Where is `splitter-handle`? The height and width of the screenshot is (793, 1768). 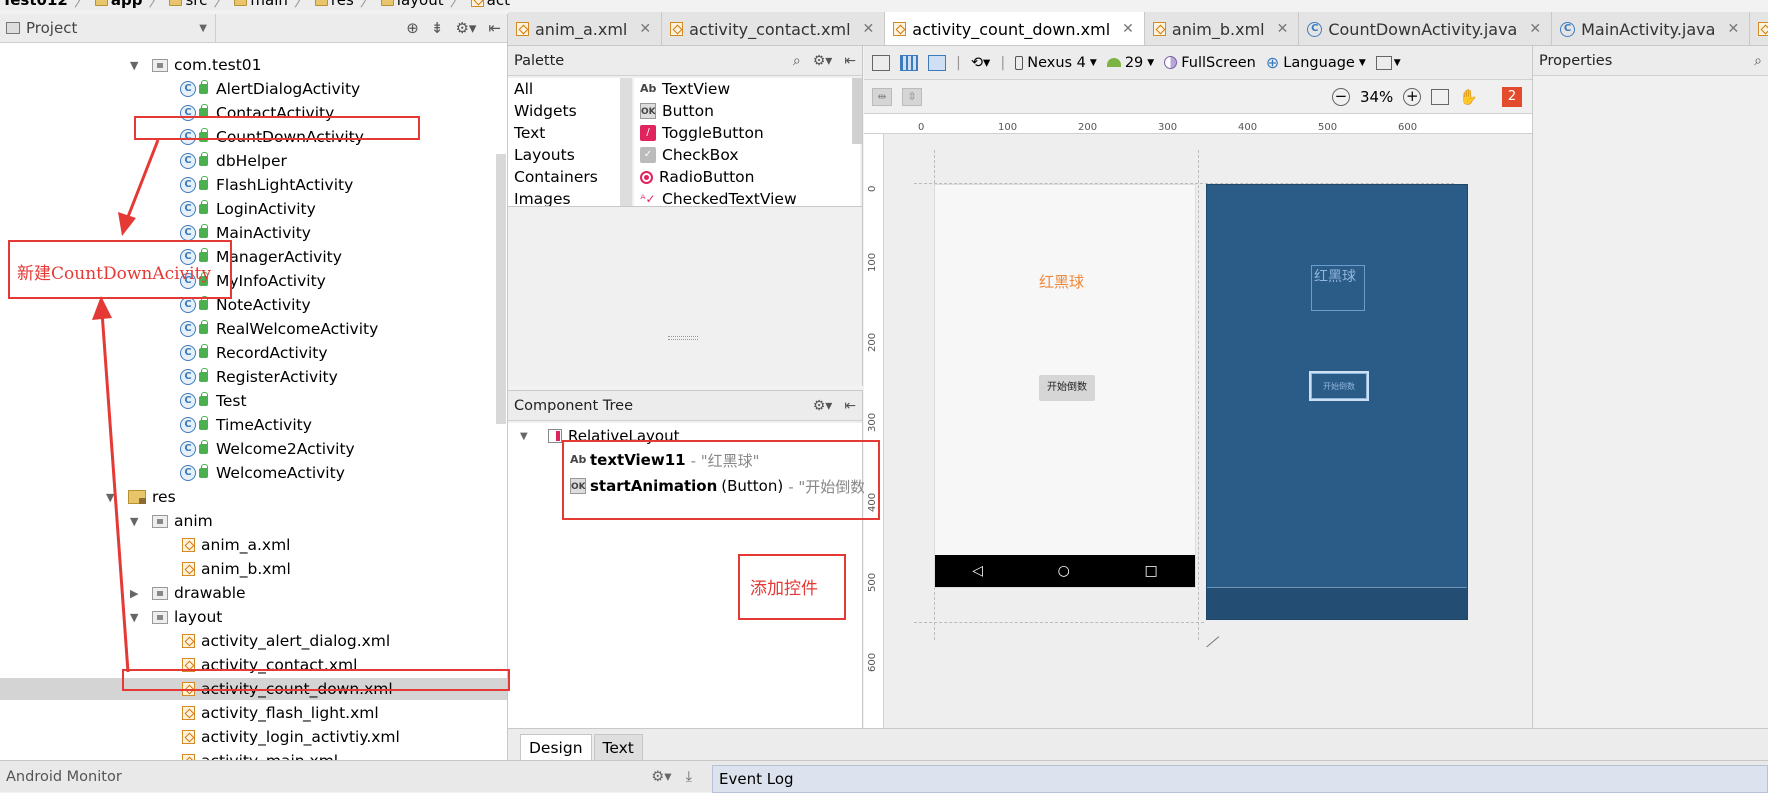 splitter-handle is located at coordinates (683, 338).